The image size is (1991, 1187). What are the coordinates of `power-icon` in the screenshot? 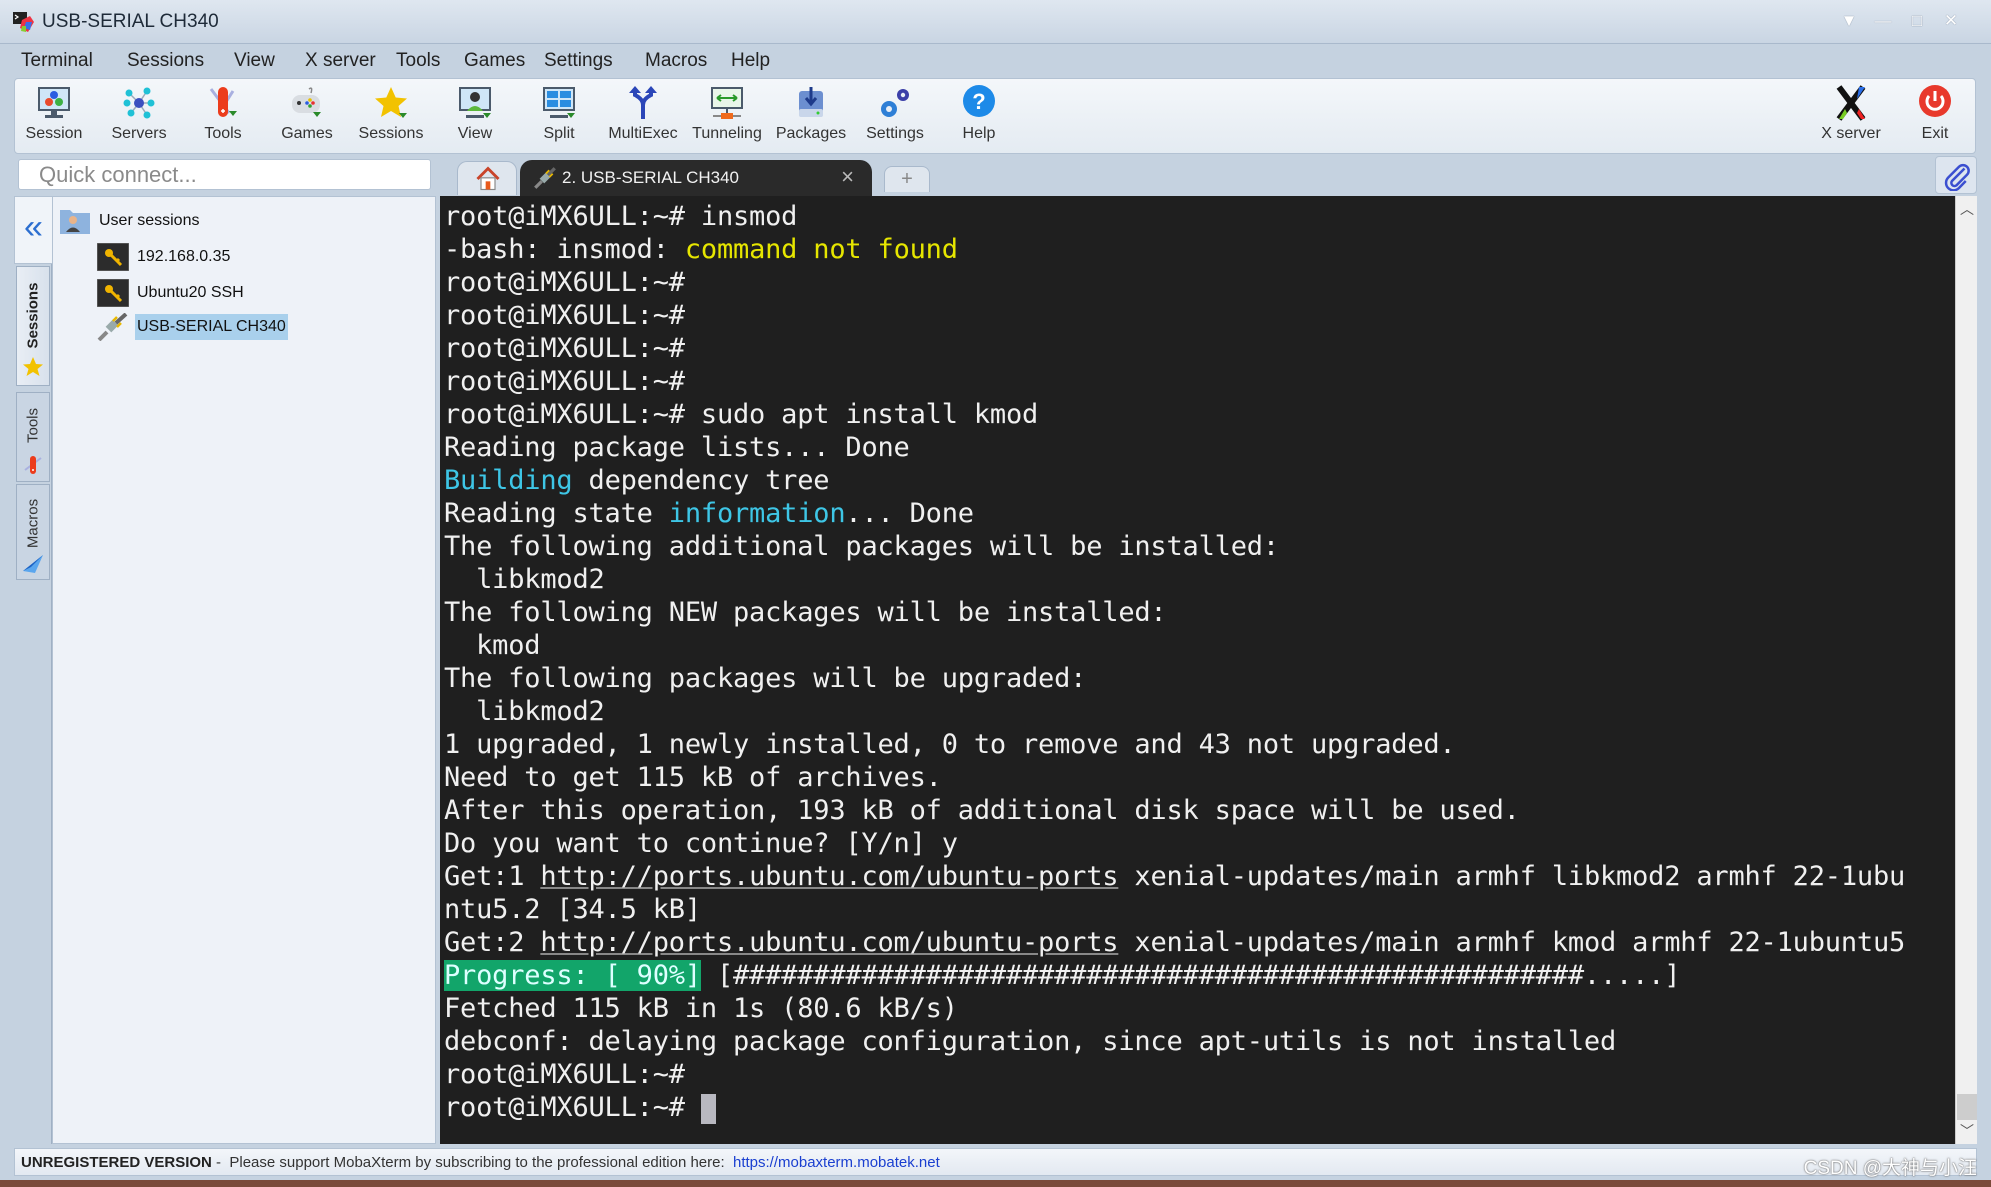 It's located at (1935, 101).